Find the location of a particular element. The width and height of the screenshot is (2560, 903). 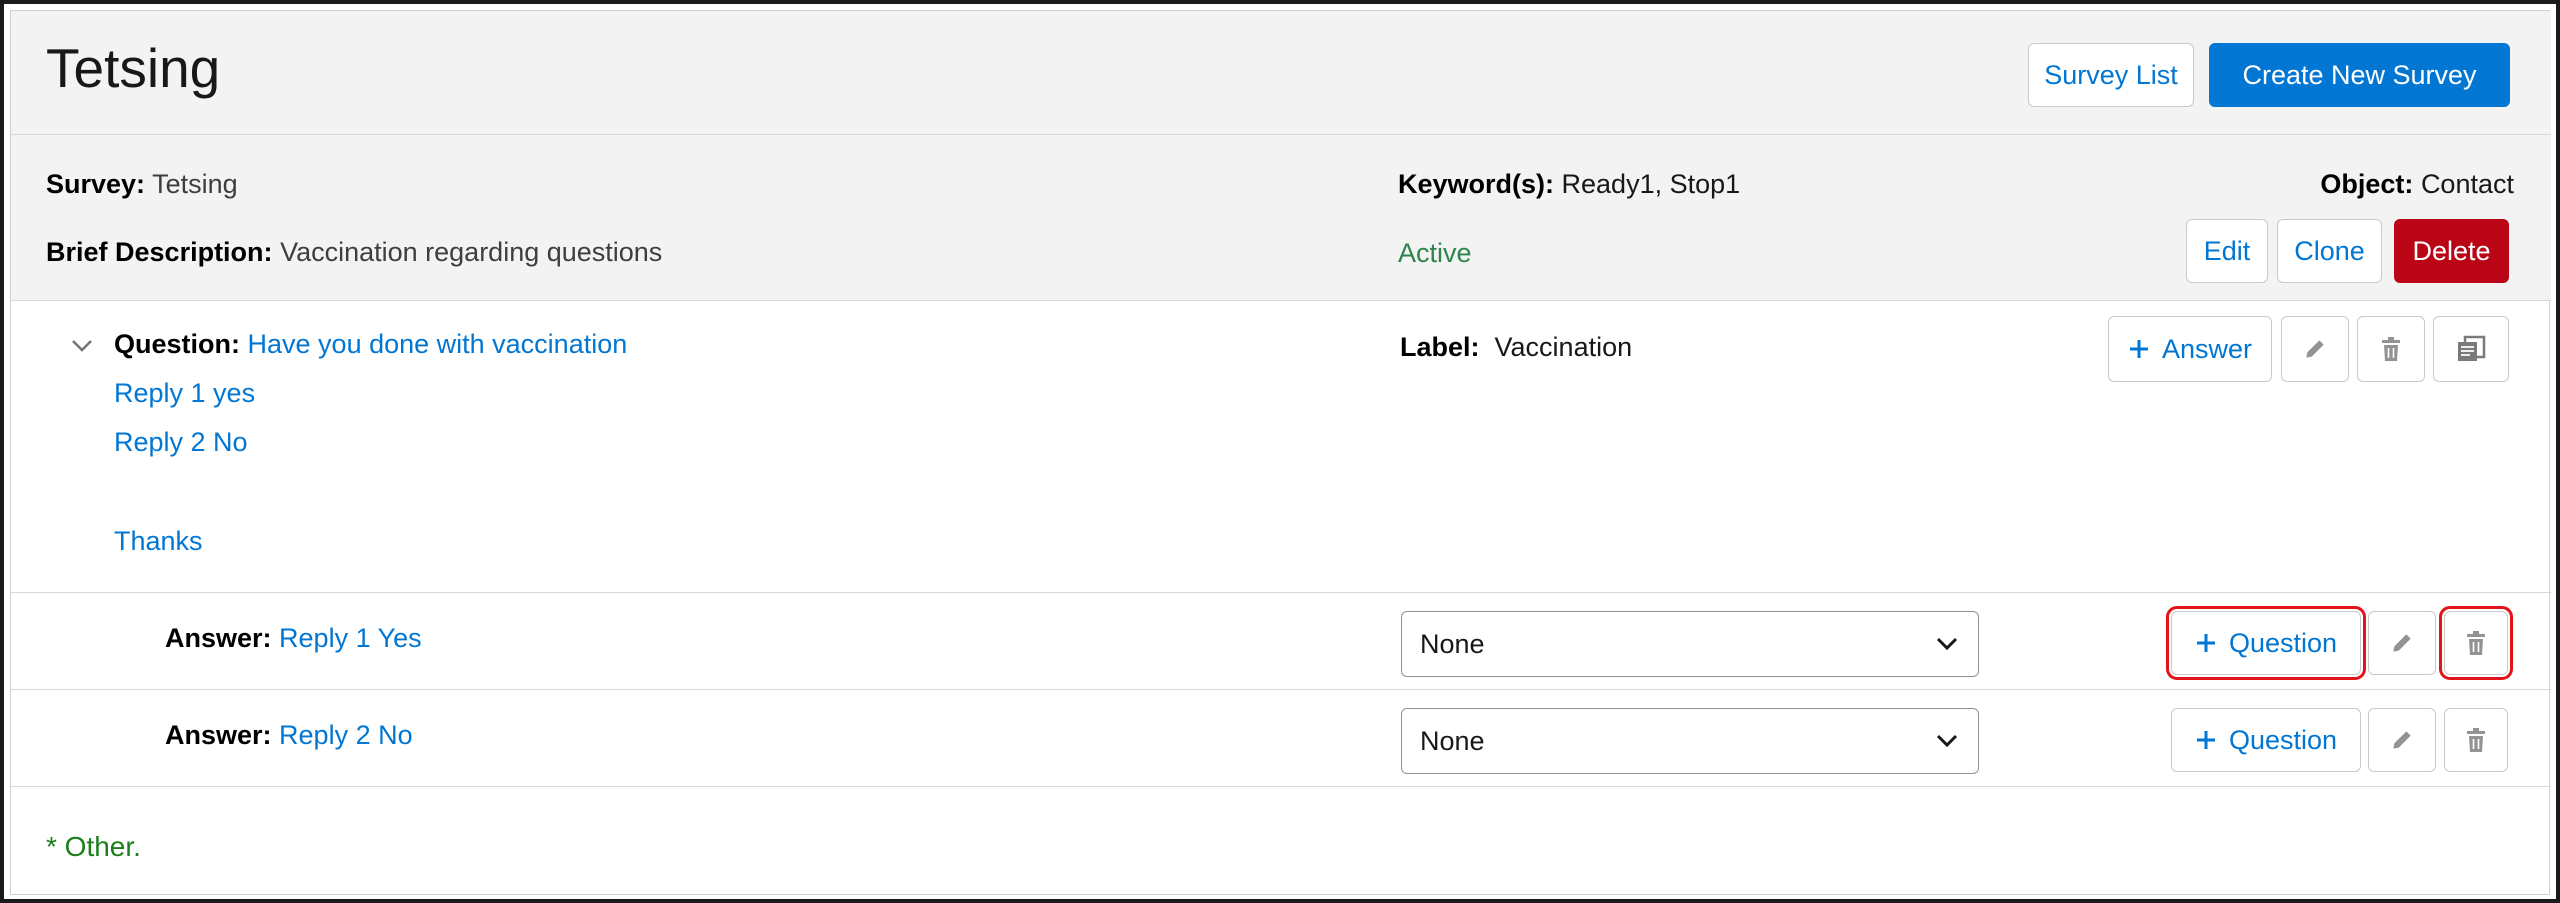

question-line: Reply 2 No is located at coordinates (181, 442).